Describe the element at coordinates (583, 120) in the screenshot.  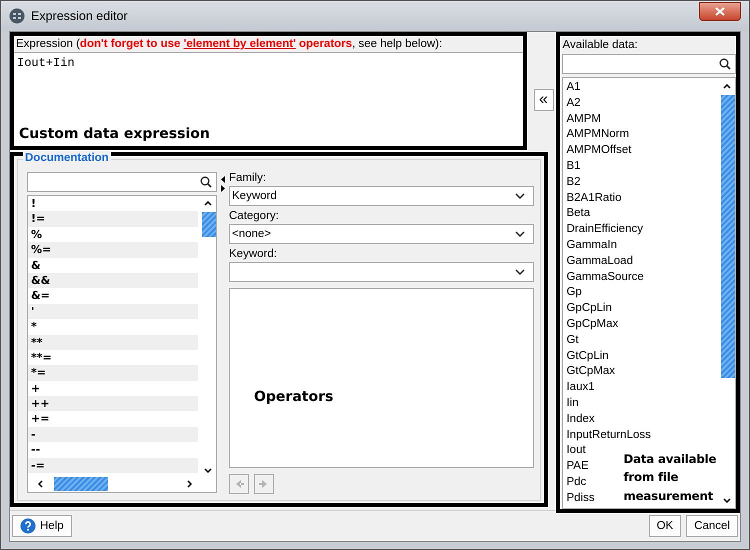
I see `data-item: AMPM` at that location.